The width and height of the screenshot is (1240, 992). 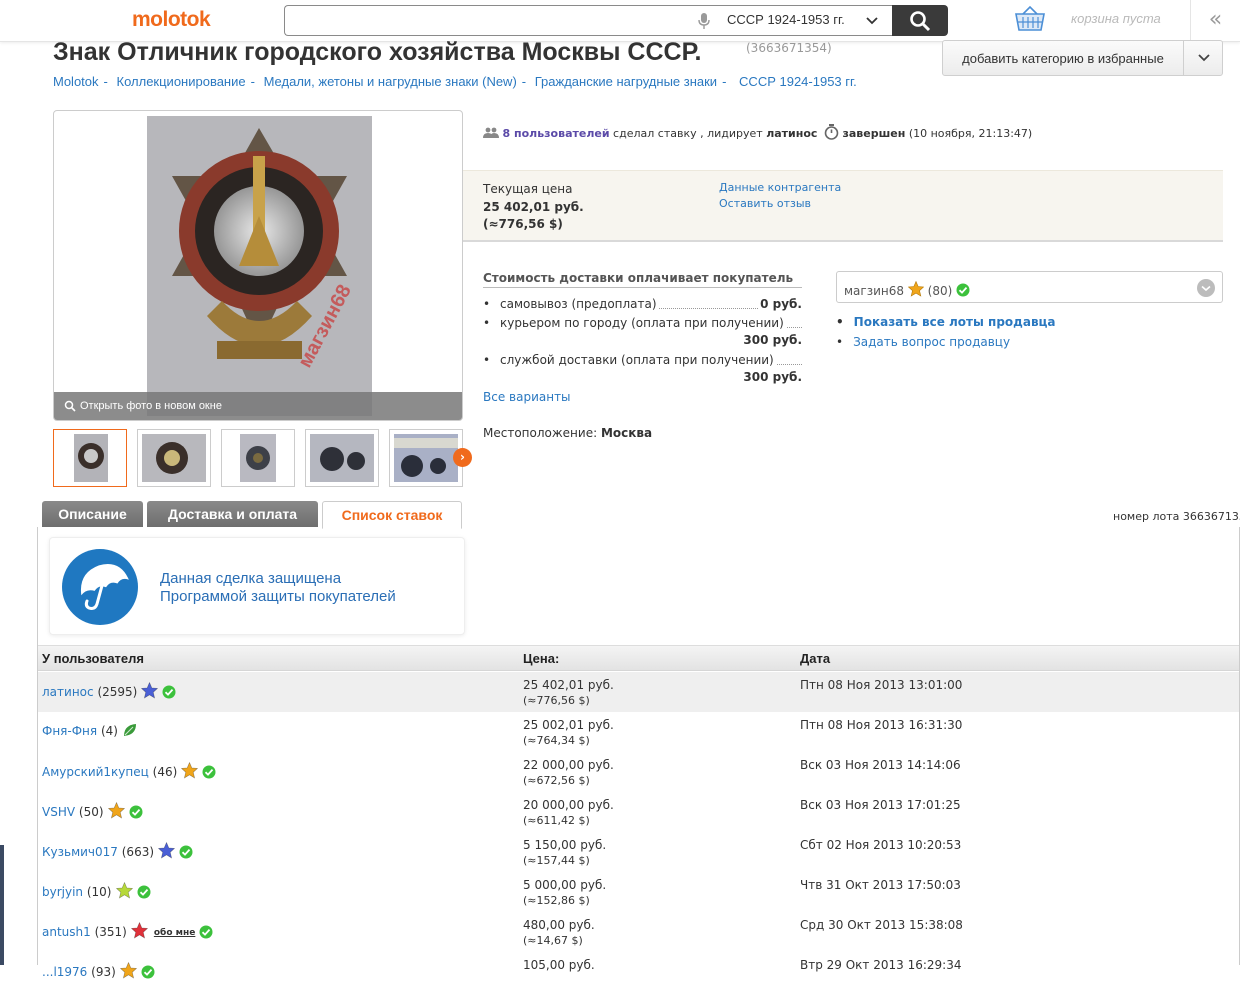 What do you see at coordinates (556, 133) in the screenshot?
I see `bidders-link: 8 пользователей` at bounding box center [556, 133].